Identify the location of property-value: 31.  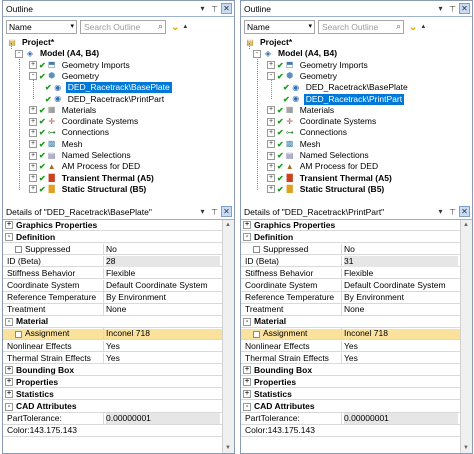
(401, 261).